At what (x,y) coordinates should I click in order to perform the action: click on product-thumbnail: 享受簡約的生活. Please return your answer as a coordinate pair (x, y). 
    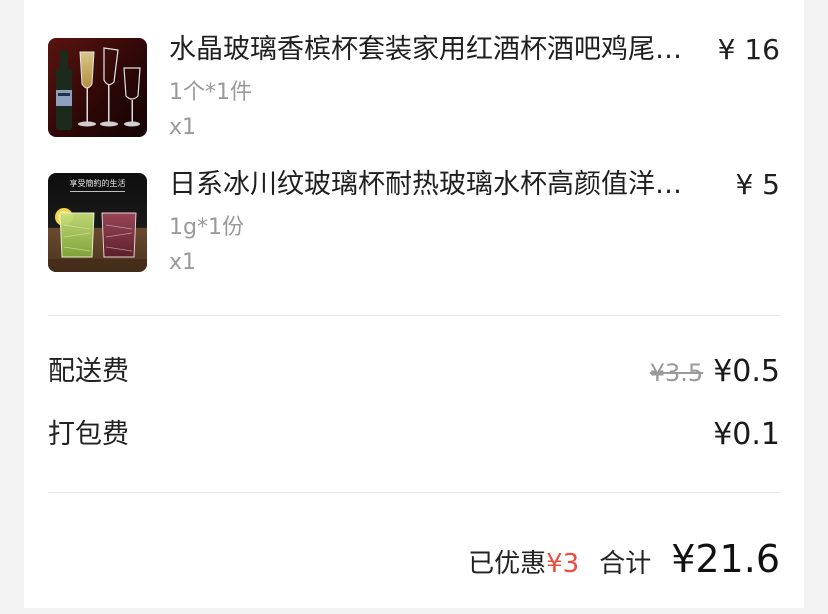
    Looking at the image, I should click on (97, 222).